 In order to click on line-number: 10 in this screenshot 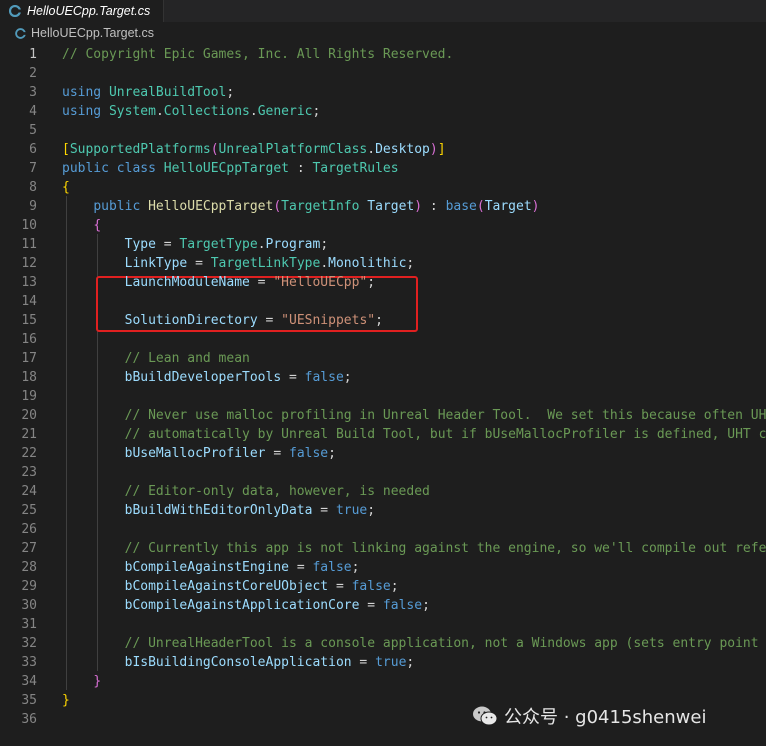, I will do `click(29, 225)`.